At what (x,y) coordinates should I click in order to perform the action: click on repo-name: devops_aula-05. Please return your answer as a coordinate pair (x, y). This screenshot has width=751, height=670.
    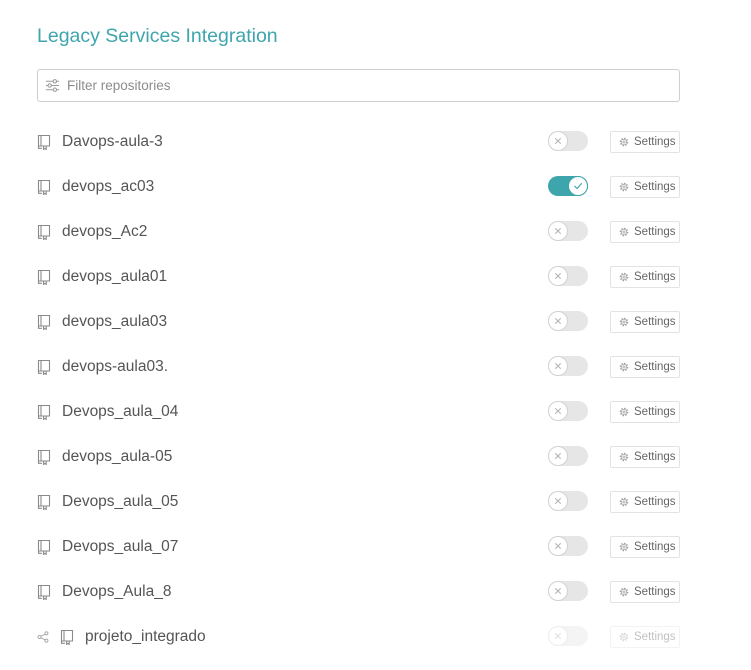
    Looking at the image, I should click on (117, 456).